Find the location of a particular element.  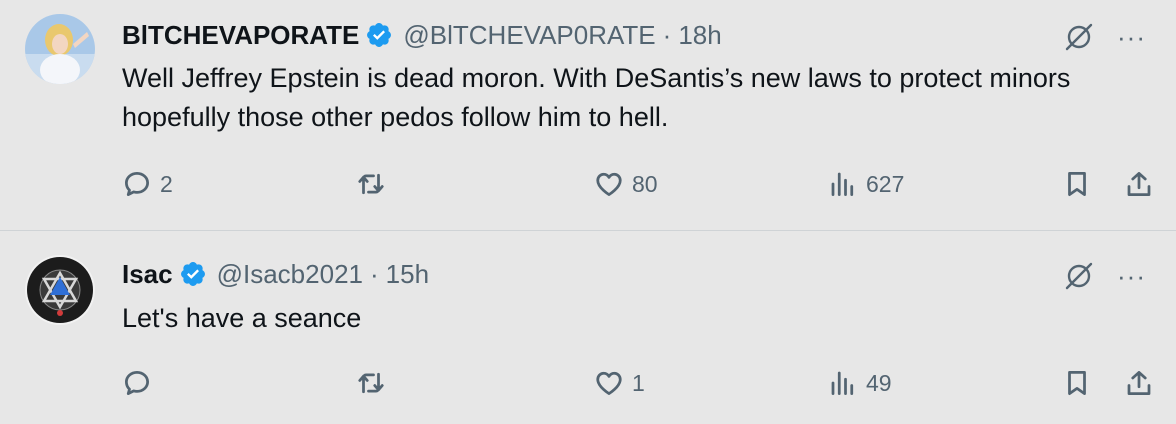

view-count: 49 is located at coordinates (879, 382).